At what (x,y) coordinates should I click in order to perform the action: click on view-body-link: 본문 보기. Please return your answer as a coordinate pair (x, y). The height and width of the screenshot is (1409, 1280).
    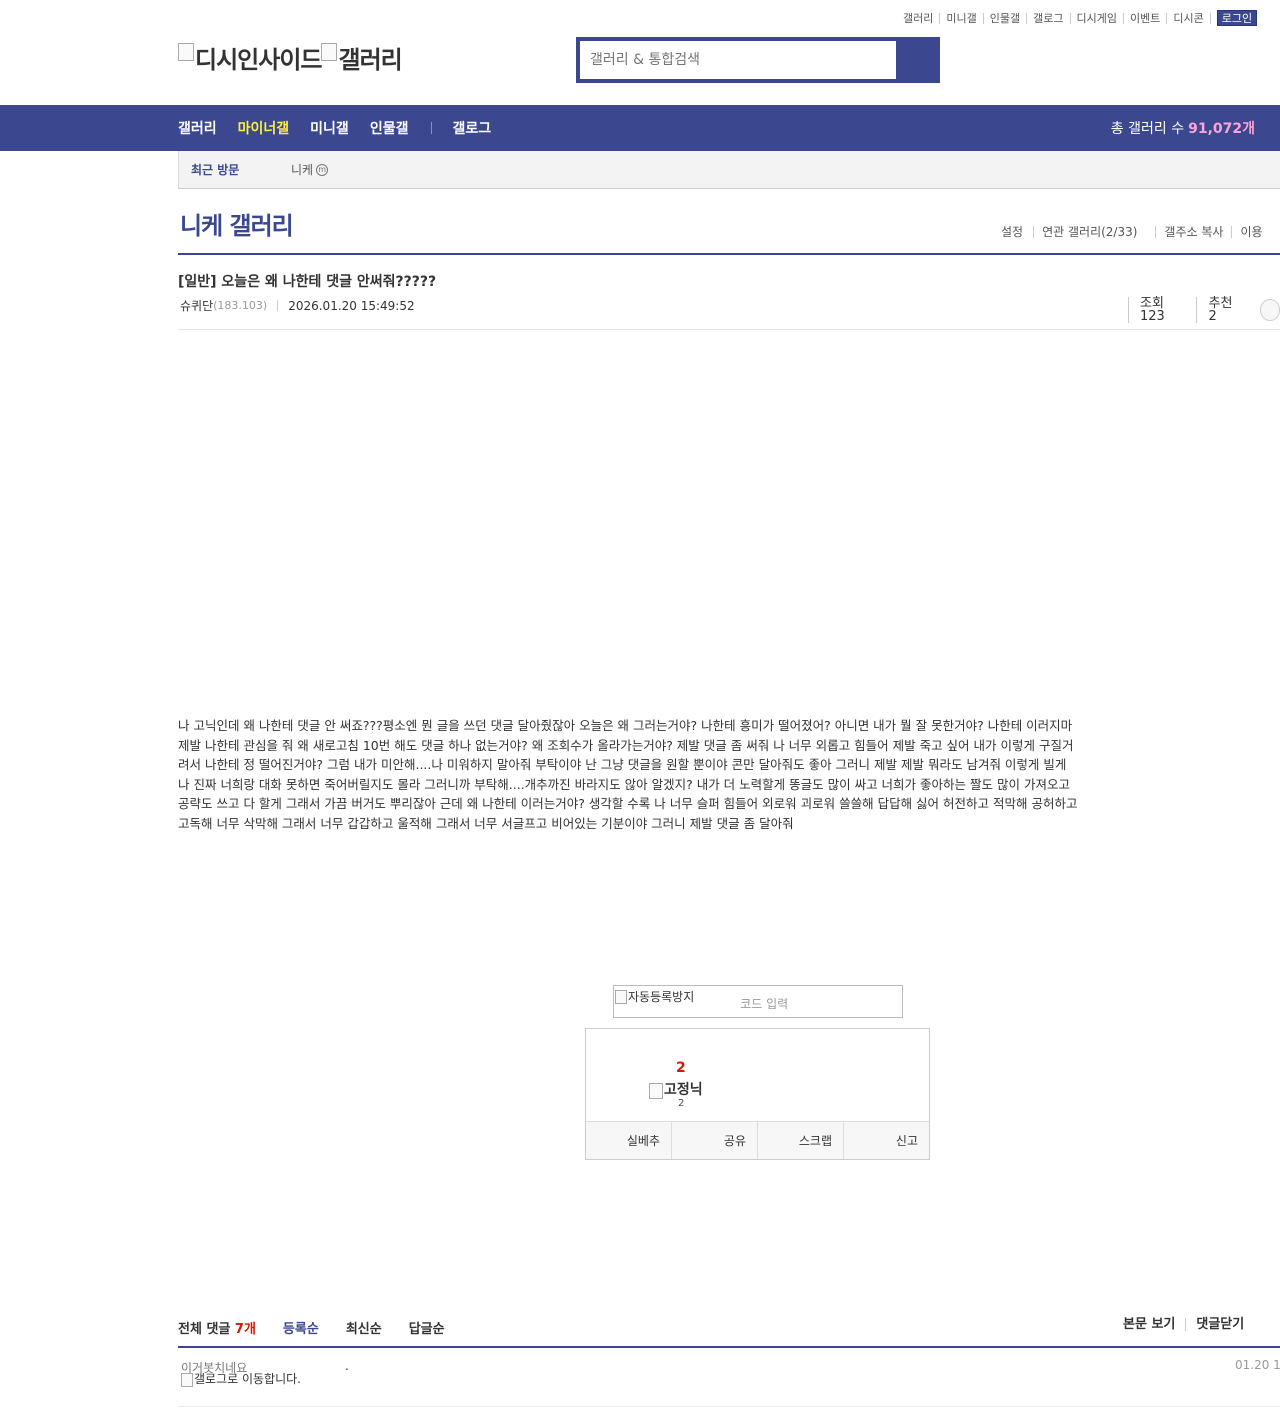
    Looking at the image, I should click on (1154, 1324).